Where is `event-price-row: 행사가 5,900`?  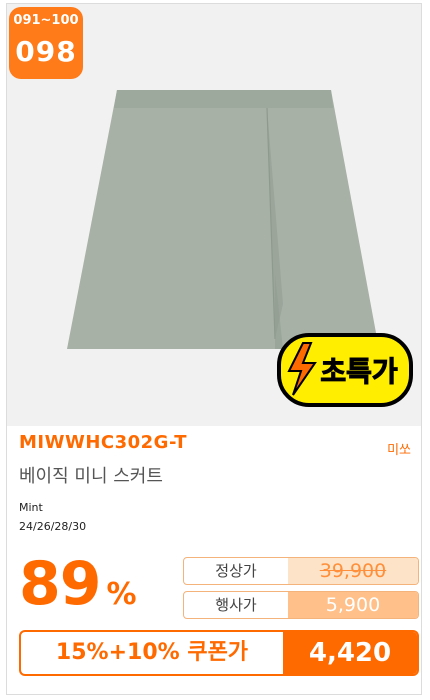 event-price-row: 행사가 5,900 is located at coordinates (301, 605).